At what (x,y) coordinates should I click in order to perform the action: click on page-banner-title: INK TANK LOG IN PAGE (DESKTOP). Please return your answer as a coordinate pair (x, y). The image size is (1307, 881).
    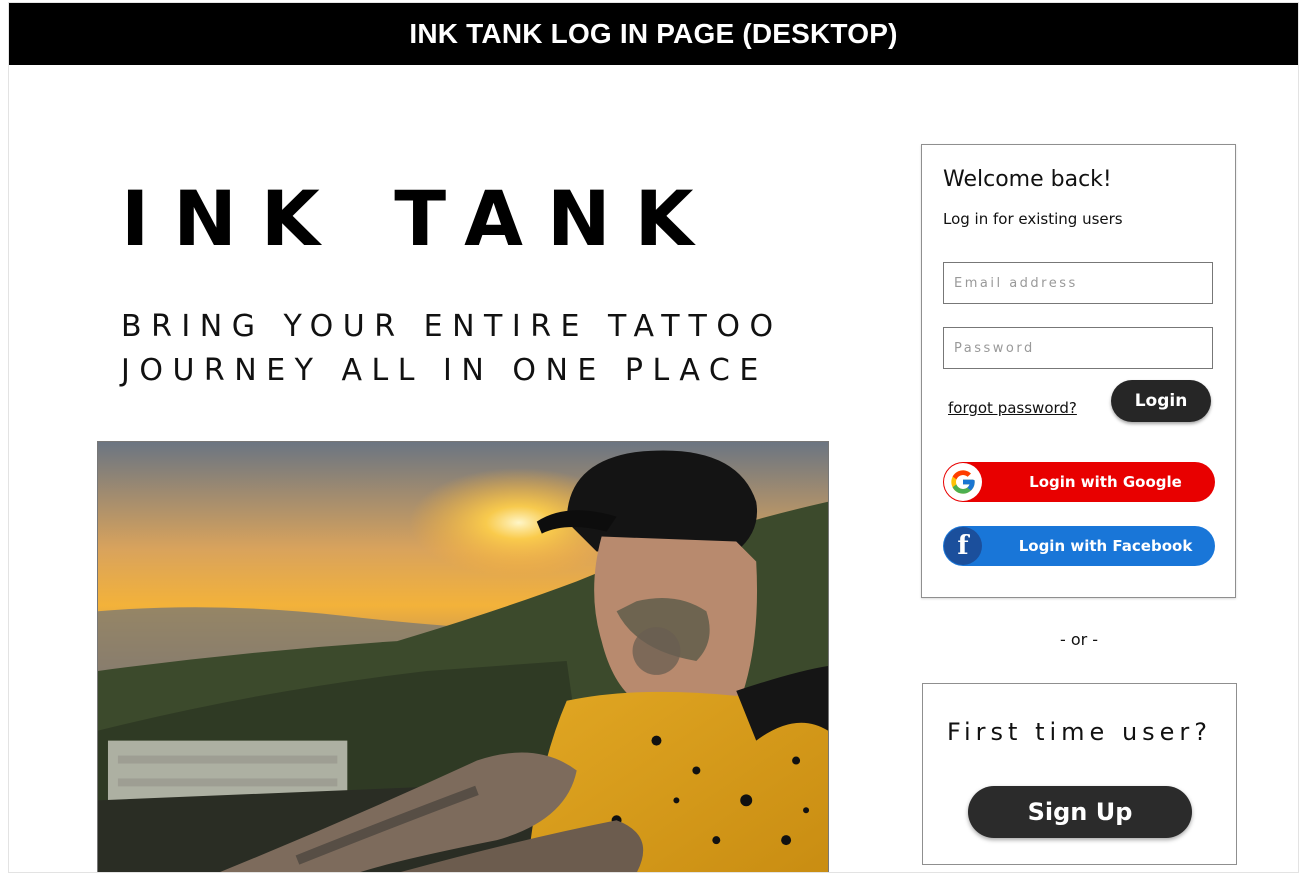
    Looking at the image, I should click on (653, 33).